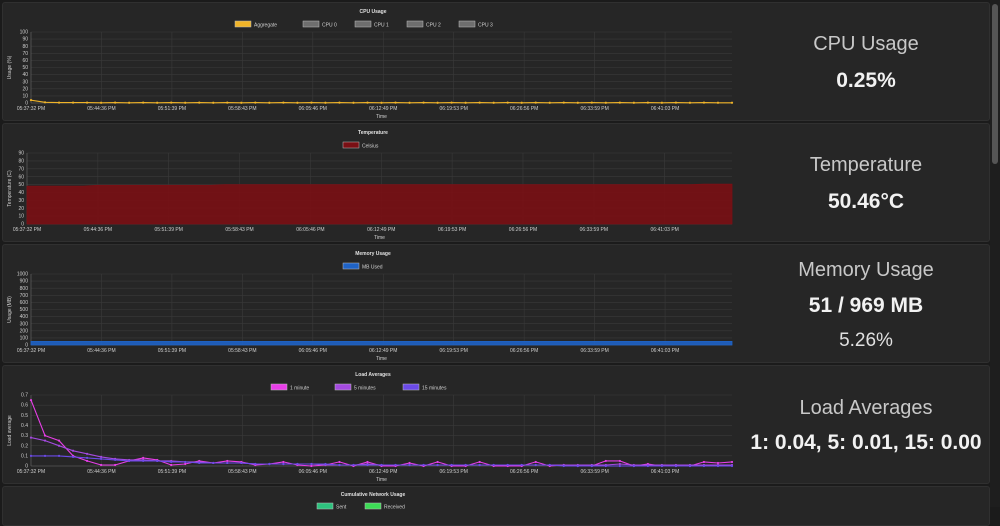 The image size is (1000, 526). I want to click on y-tick-label: 60, so click(21, 177).